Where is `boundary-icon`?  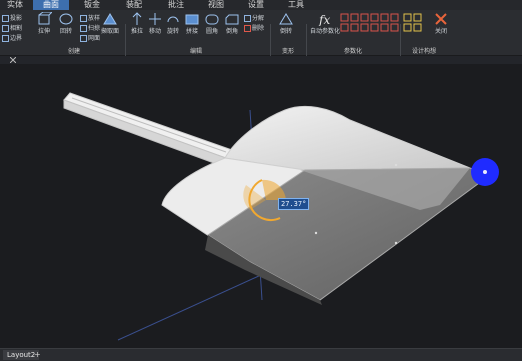
boundary-icon is located at coordinates (5, 38).